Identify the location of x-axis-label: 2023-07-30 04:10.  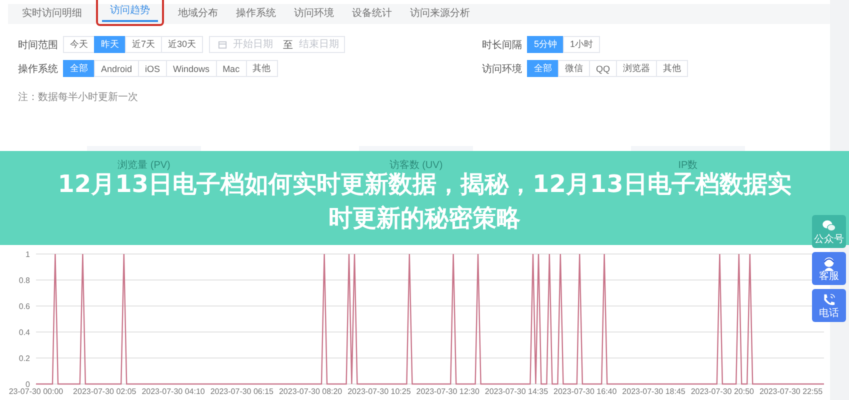
(173, 391).